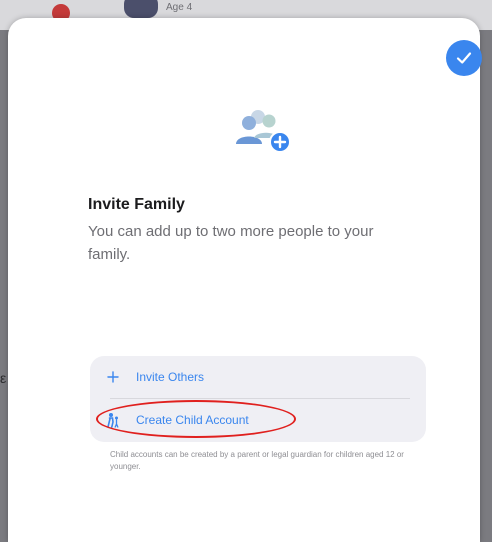 This screenshot has height=542, width=492. Describe the element at coordinates (4, 286) in the screenshot. I see `background-left-edge` at that location.